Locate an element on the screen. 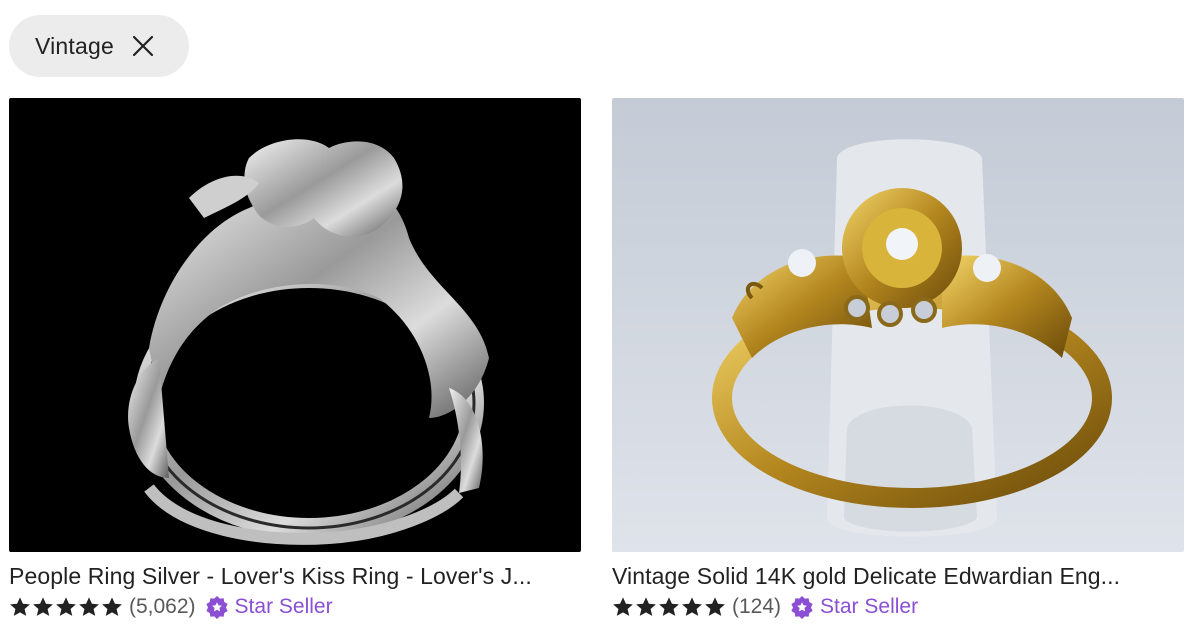 The width and height of the screenshot is (1200, 638). review-count: (124) is located at coordinates (757, 606).